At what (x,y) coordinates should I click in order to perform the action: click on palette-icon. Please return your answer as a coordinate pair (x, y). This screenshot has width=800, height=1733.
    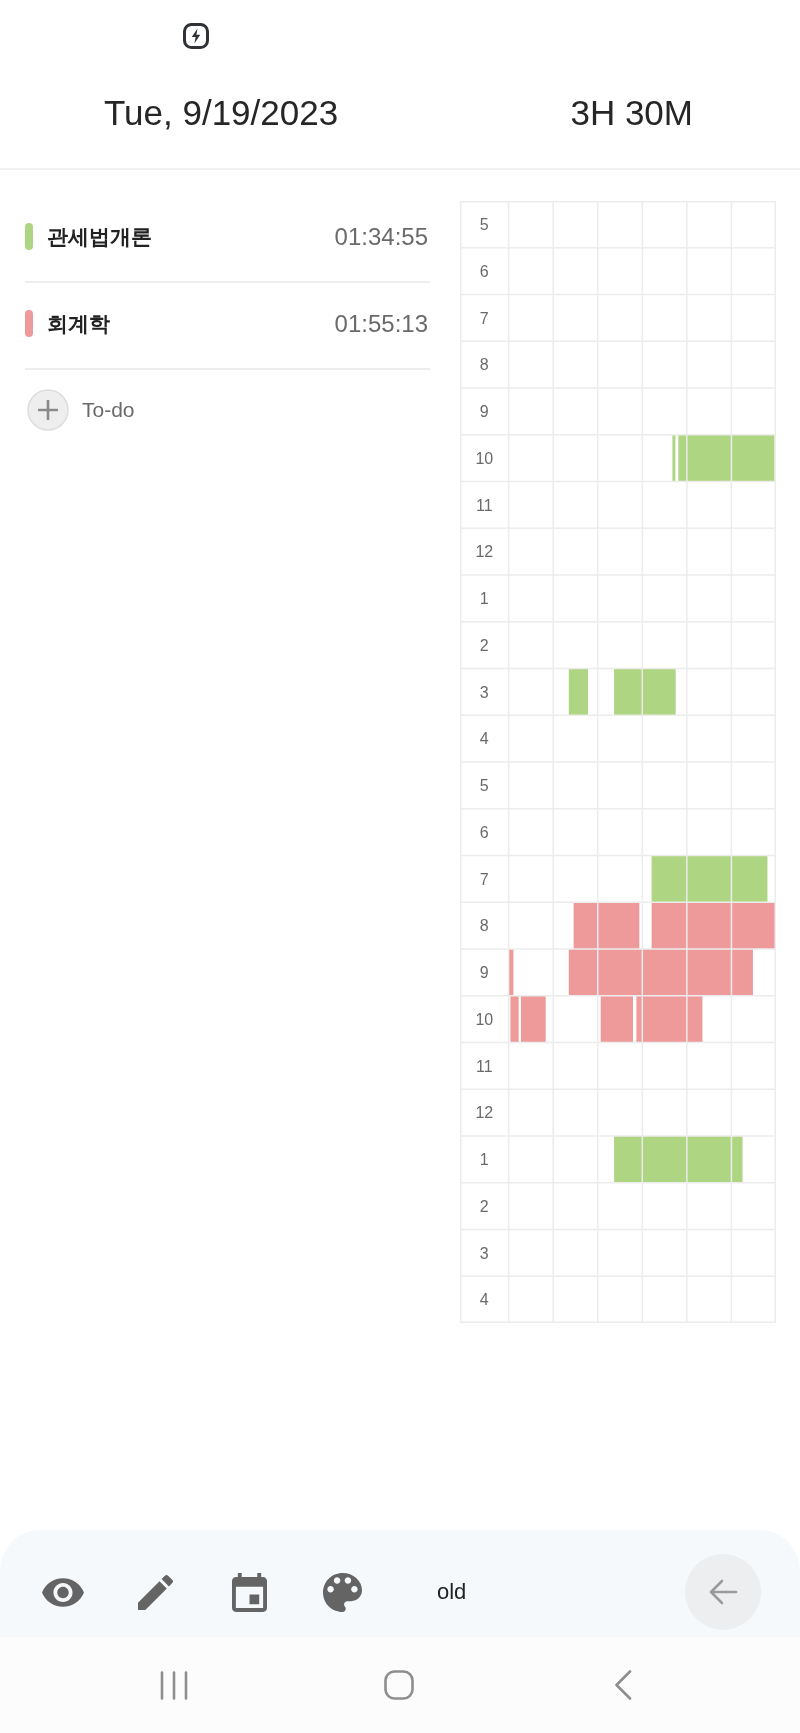
    Looking at the image, I should click on (342, 1592).